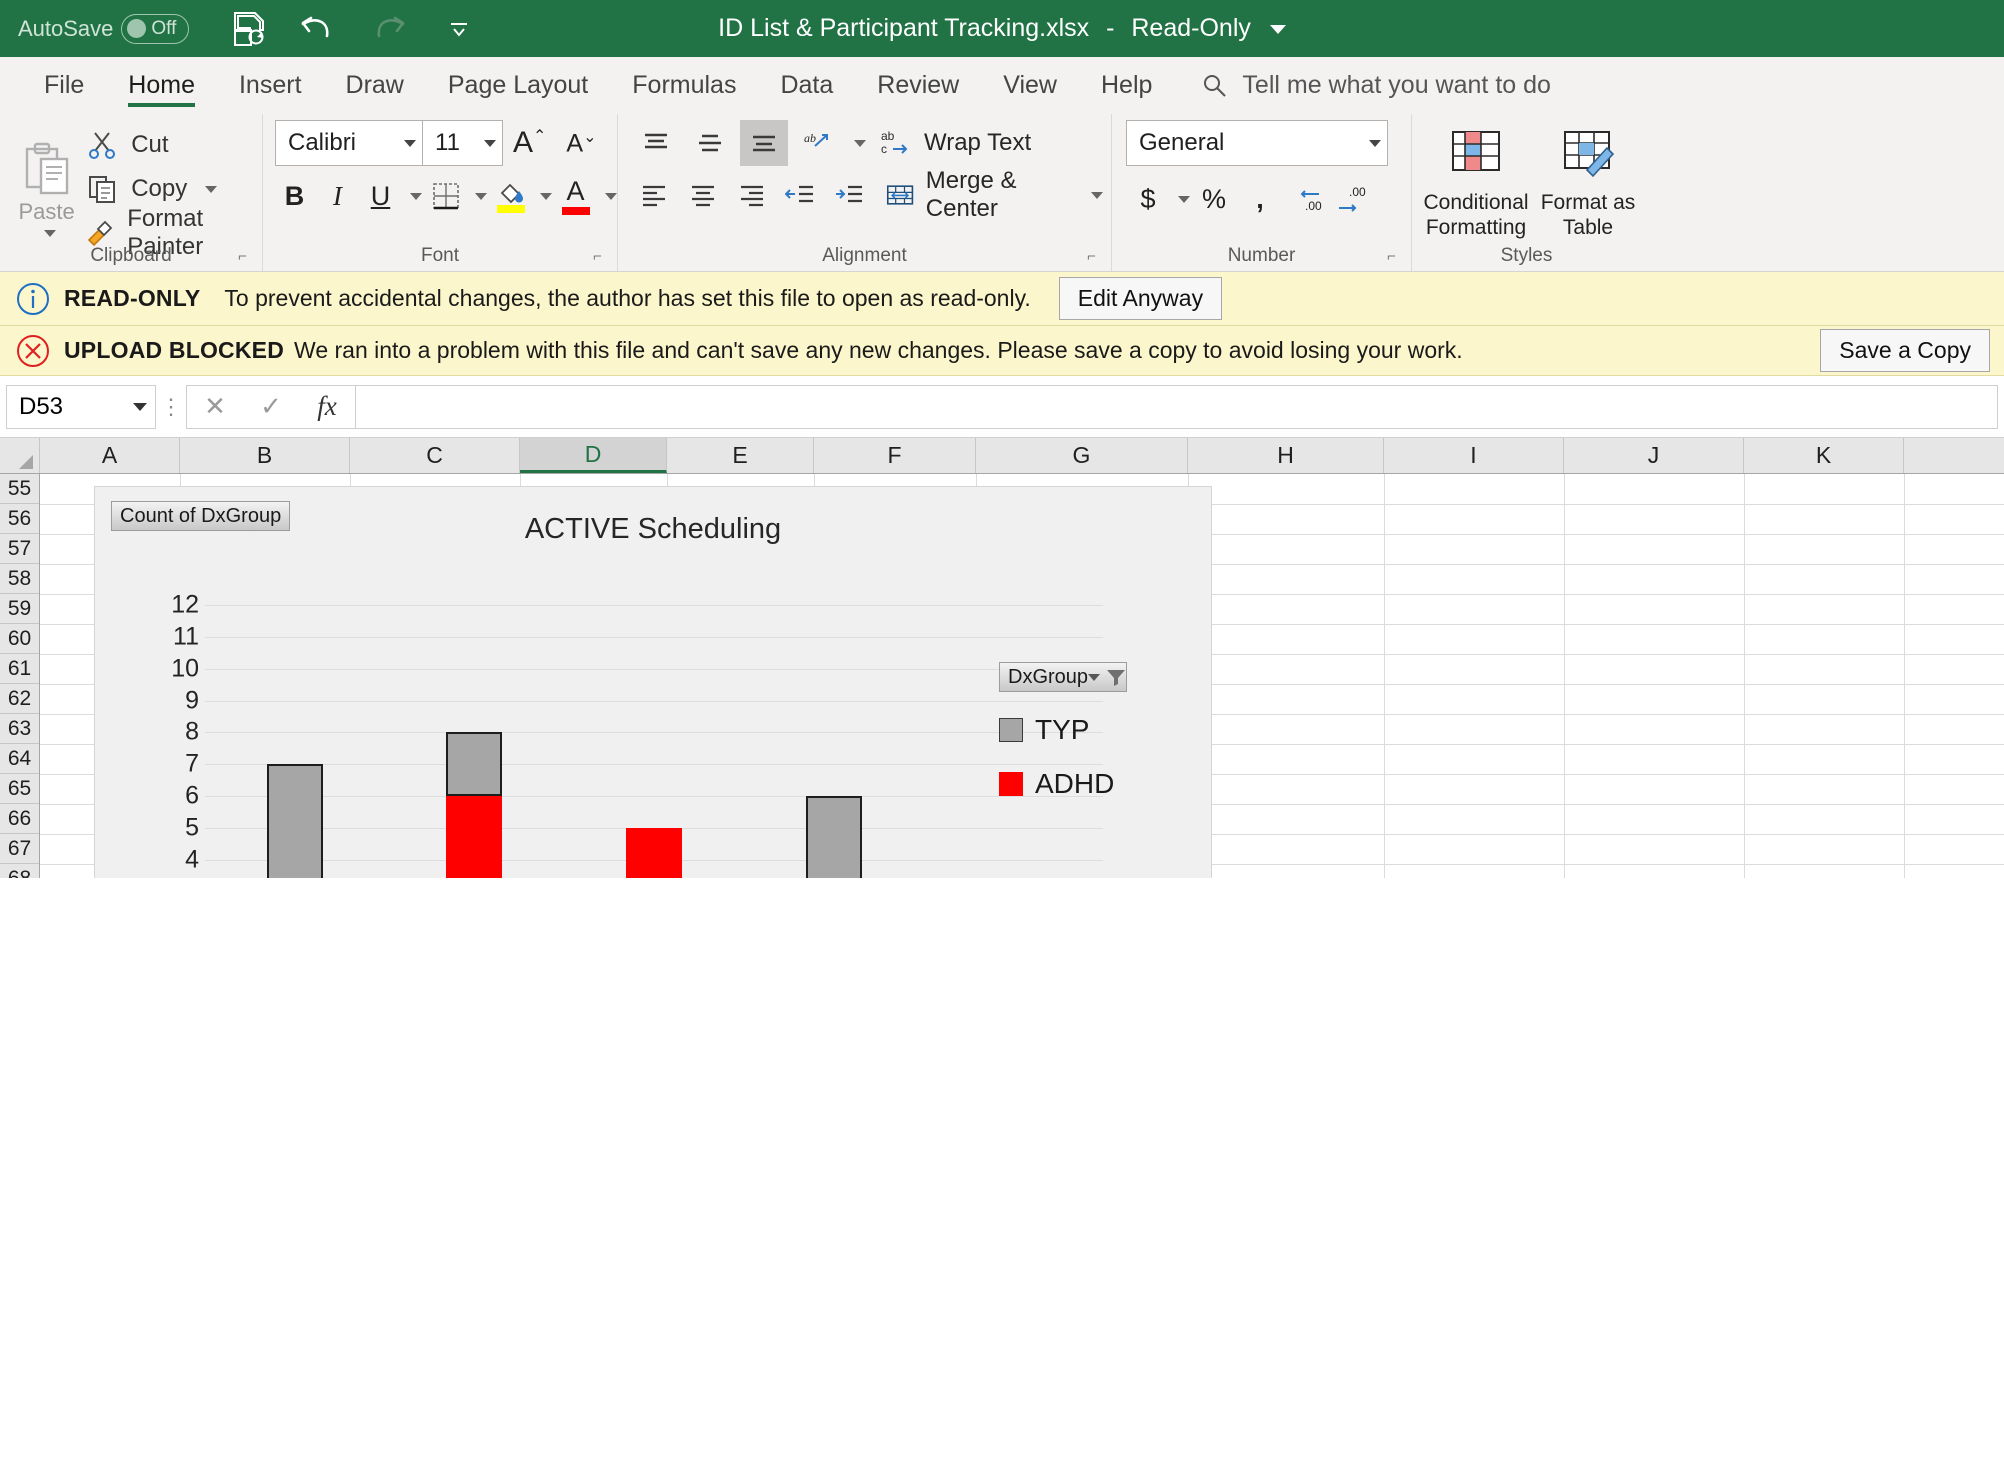 Image resolution: width=2004 pixels, height=1482 pixels. I want to click on merge-and-center-button: Merge & Center, so click(994, 194).